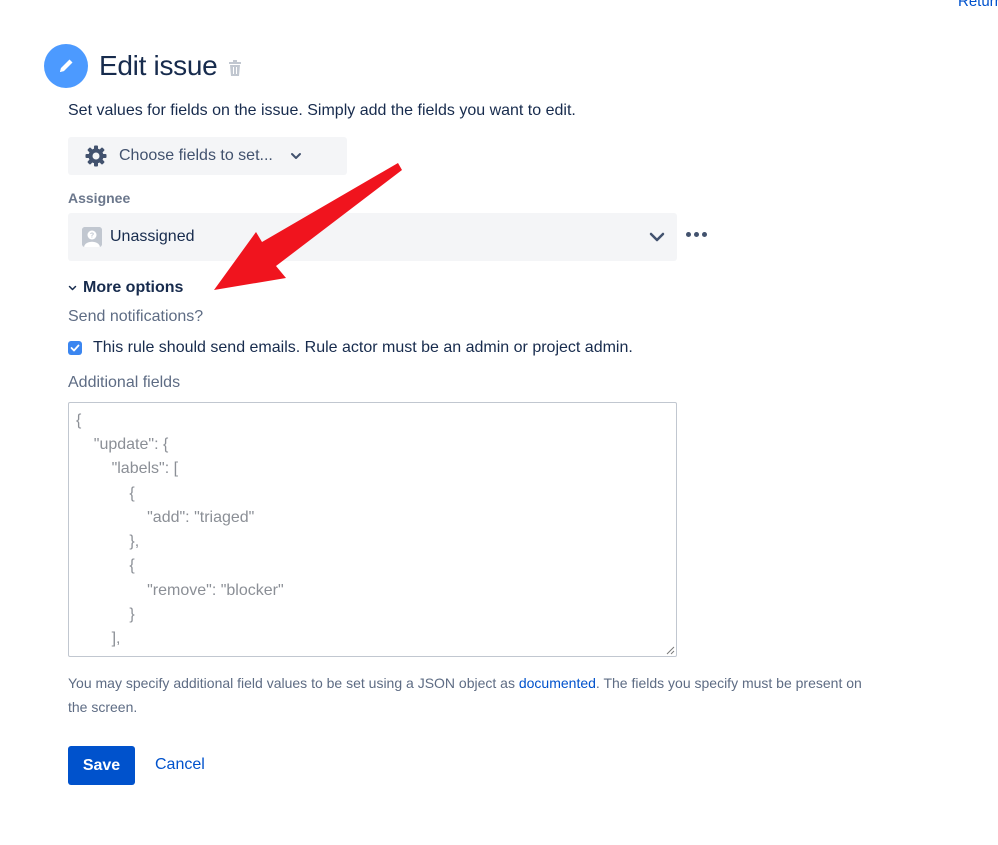  What do you see at coordinates (99, 198) in the screenshot?
I see `assignee-label: Assignee` at bounding box center [99, 198].